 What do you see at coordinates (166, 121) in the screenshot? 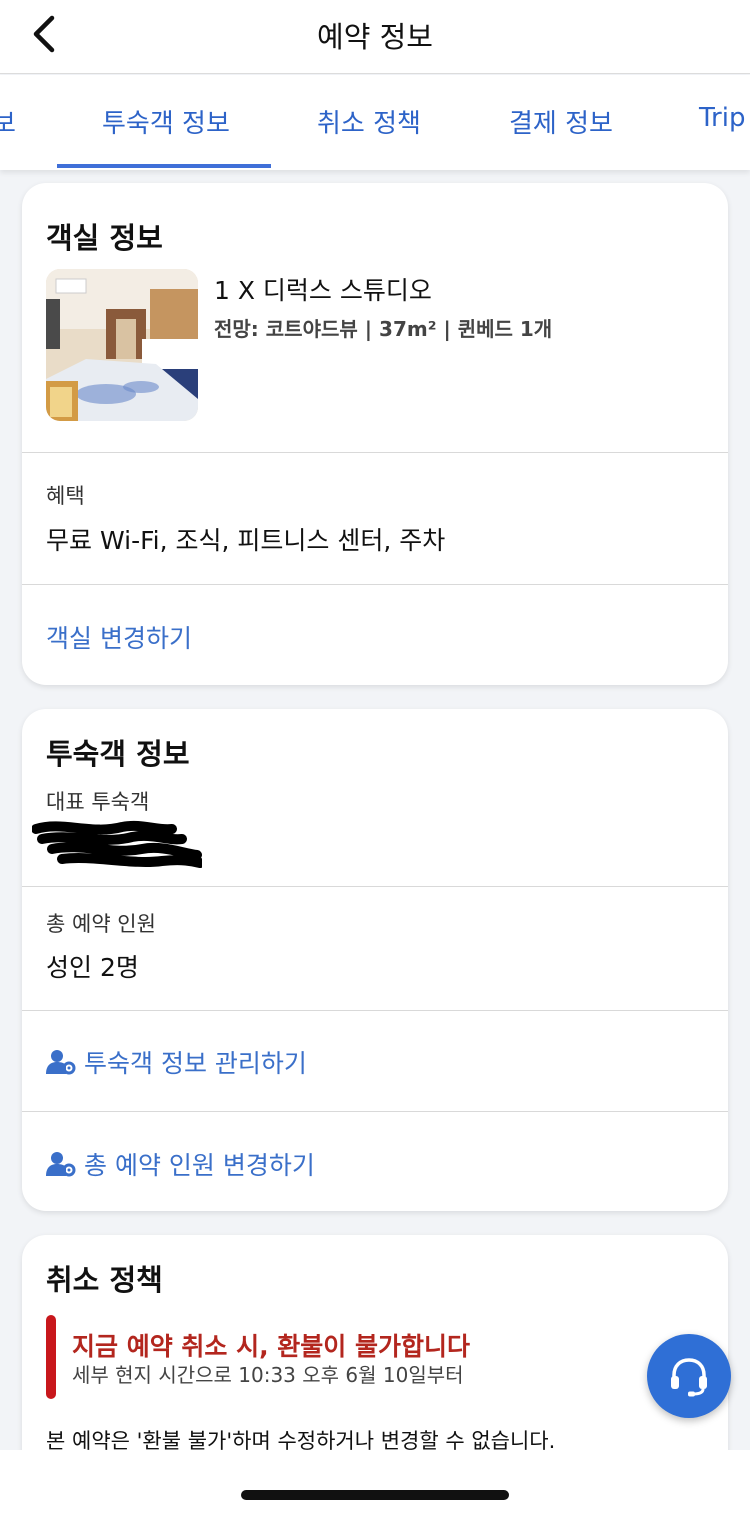
I see `tab-guest-info: 투숙객 정보` at bounding box center [166, 121].